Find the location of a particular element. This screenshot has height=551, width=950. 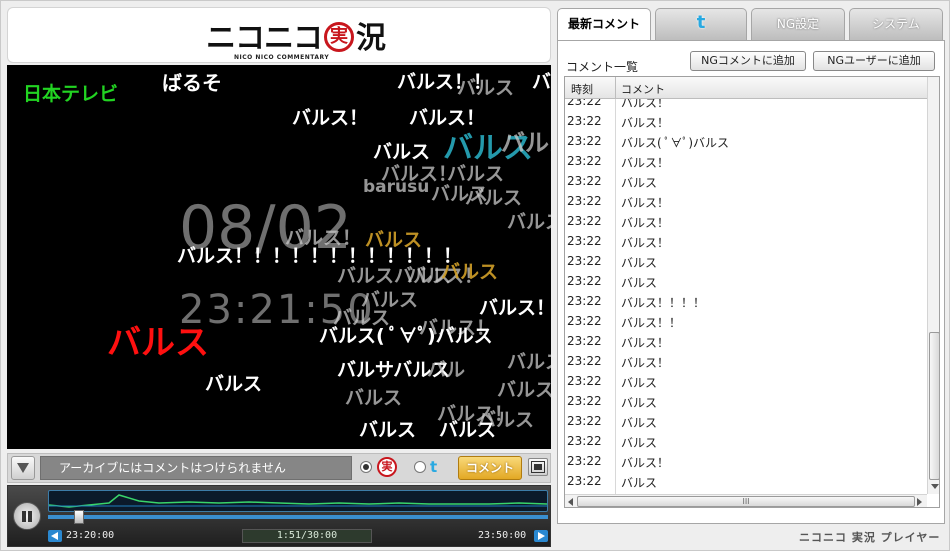

add-ng-user-button: NGユーザーに追加 is located at coordinates (874, 61).